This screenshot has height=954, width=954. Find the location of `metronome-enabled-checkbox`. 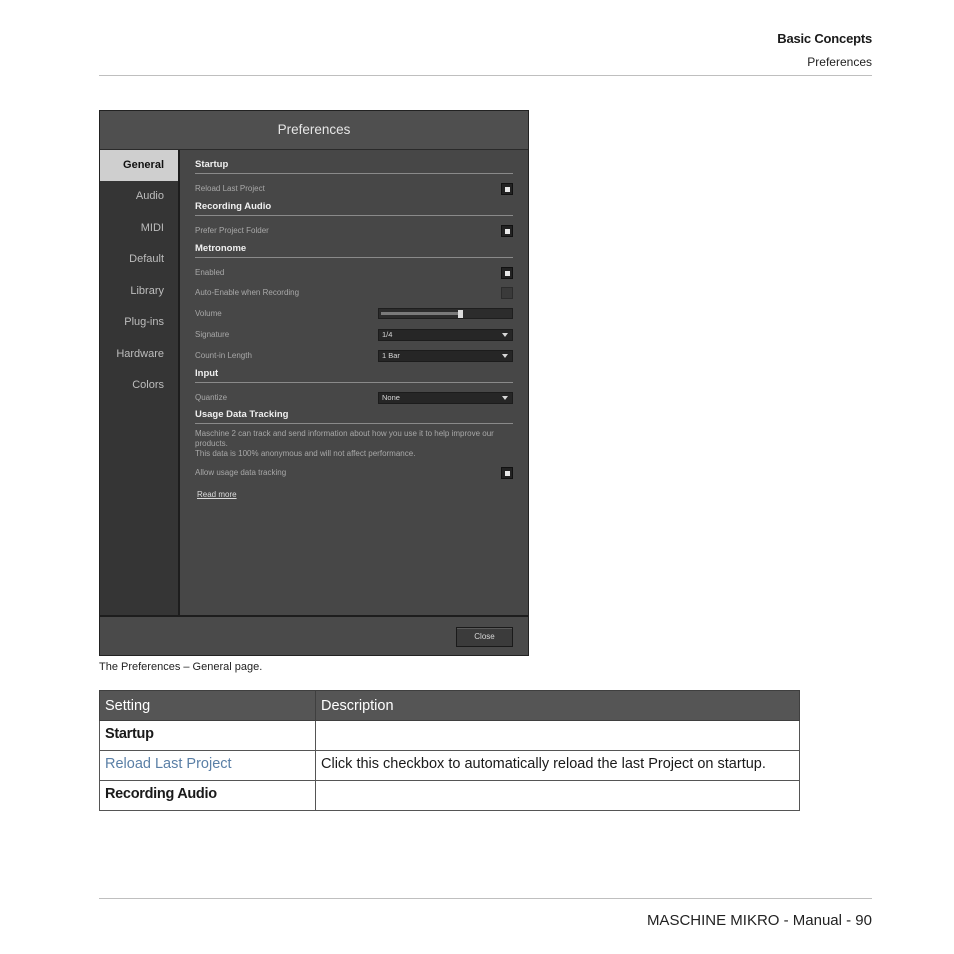

metronome-enabled-checkbox is located at coordinates (507, 272).